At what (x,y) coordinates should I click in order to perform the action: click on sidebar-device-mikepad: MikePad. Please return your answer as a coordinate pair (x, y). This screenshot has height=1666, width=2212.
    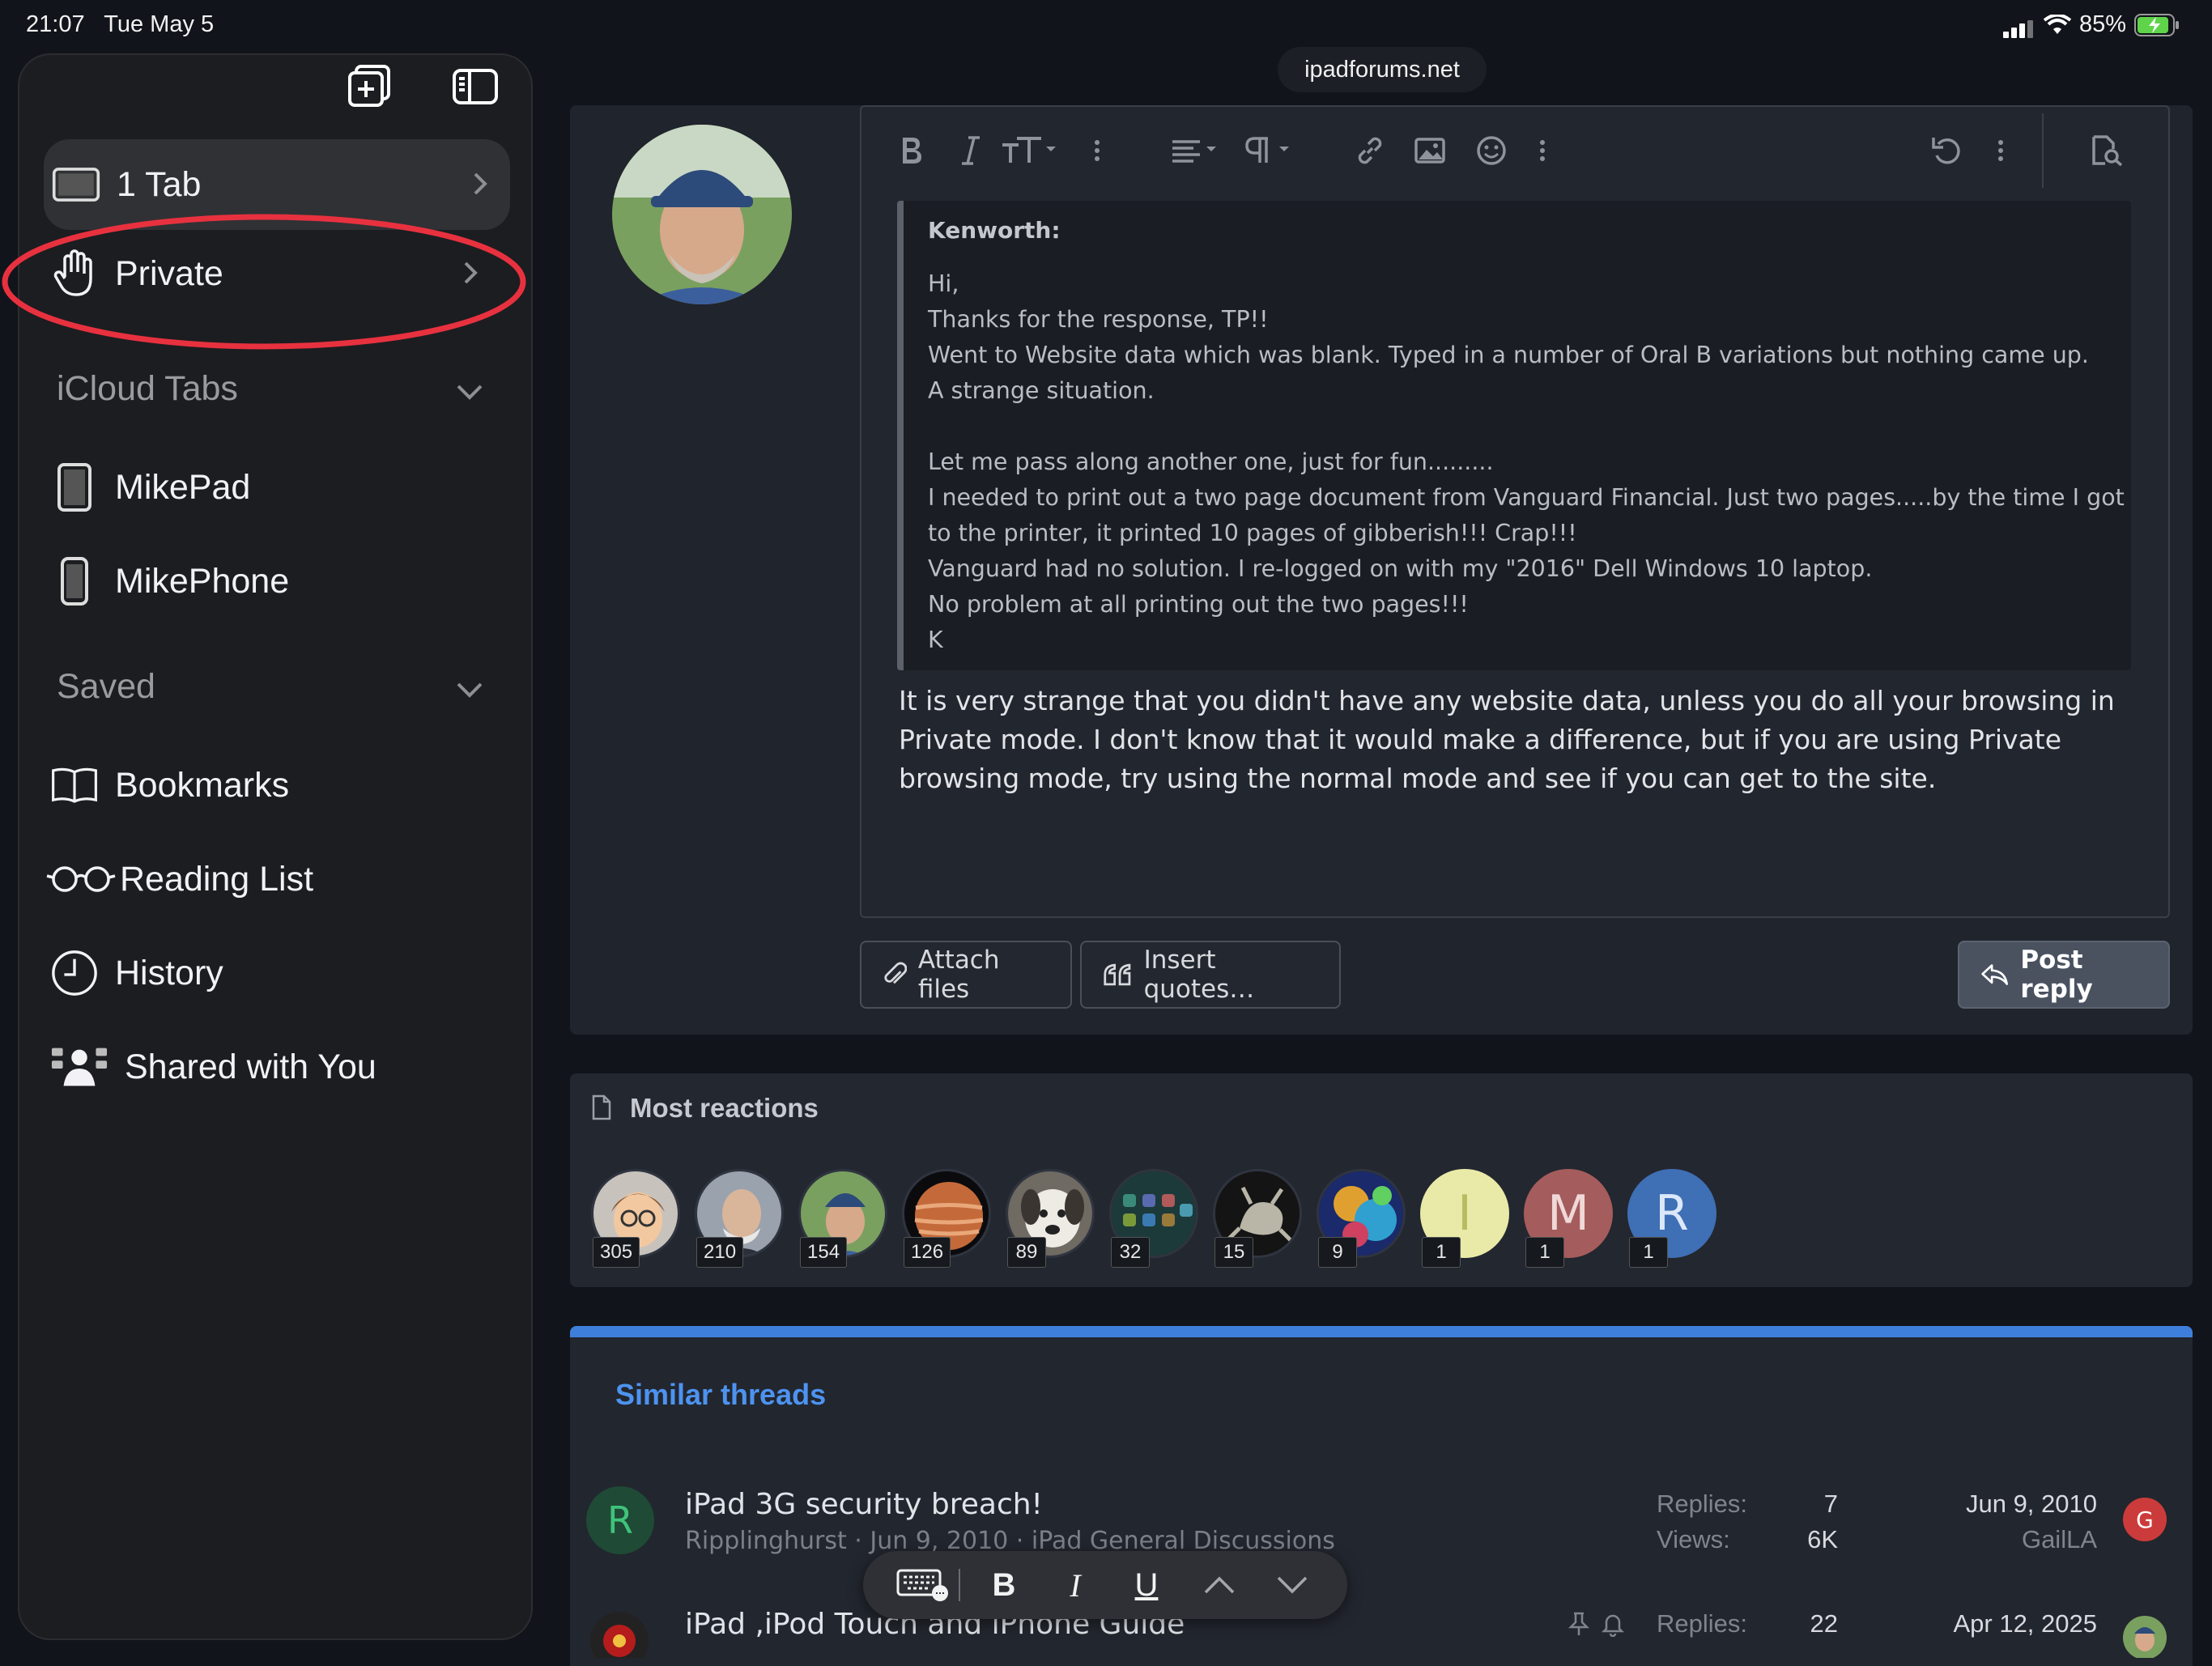
    Looking at the image, I should click on (277, 488).